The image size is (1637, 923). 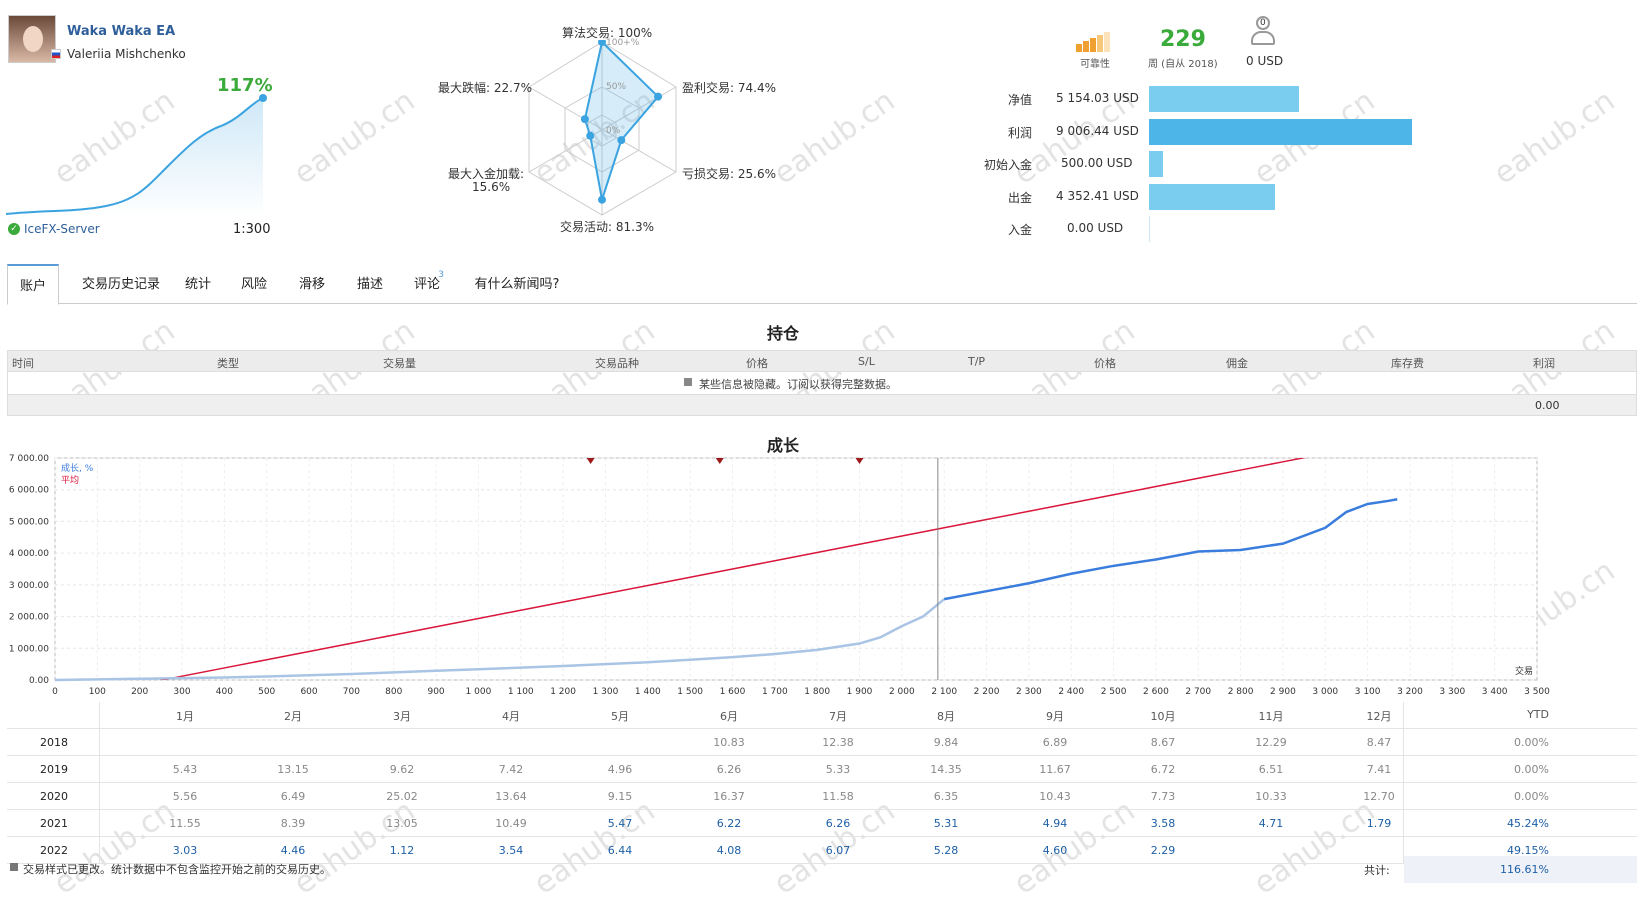 What do you see at coordinates (126, 54) in the screenshot?
I see `author-name: Valeriia Mishchenko` at bounding box center [126, 54].